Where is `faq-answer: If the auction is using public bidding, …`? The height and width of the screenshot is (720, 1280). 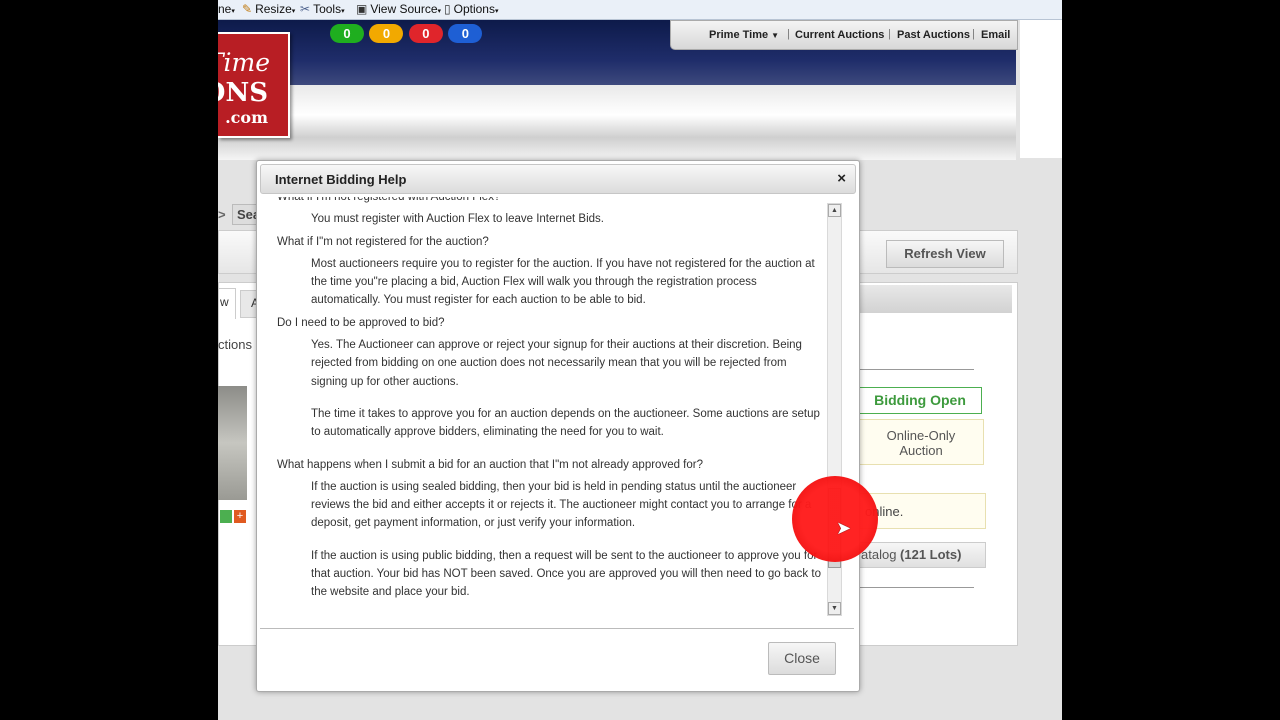
faq-answer: If the auction is using public bidding, … is located at coordinates (566, 574).